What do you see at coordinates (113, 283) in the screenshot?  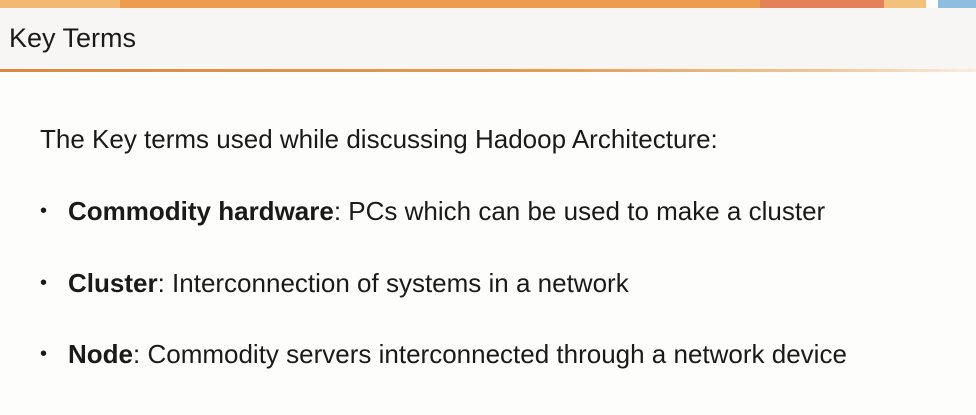 I see `term-name: Cluster` at bounding box center [113, 283].